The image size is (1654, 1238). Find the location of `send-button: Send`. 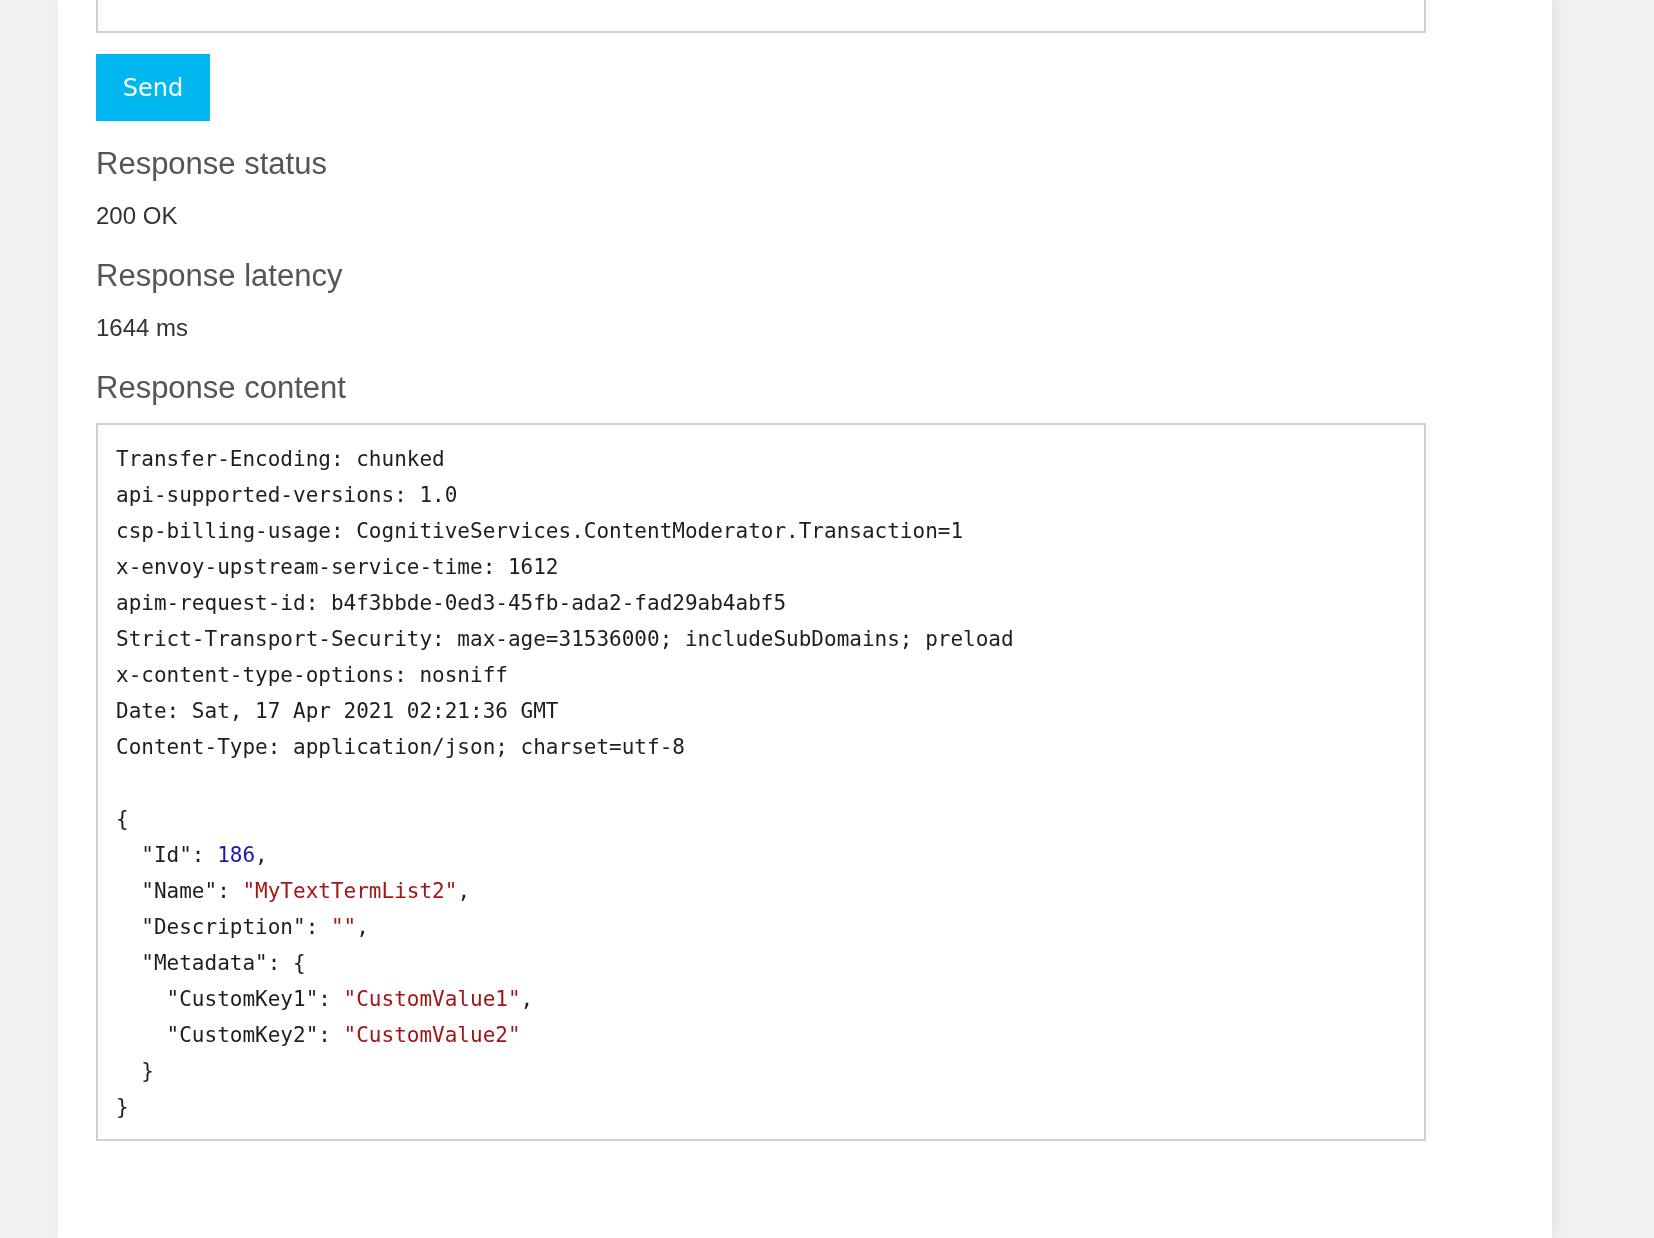

send-button: Send is located at coordinates (153, 87).